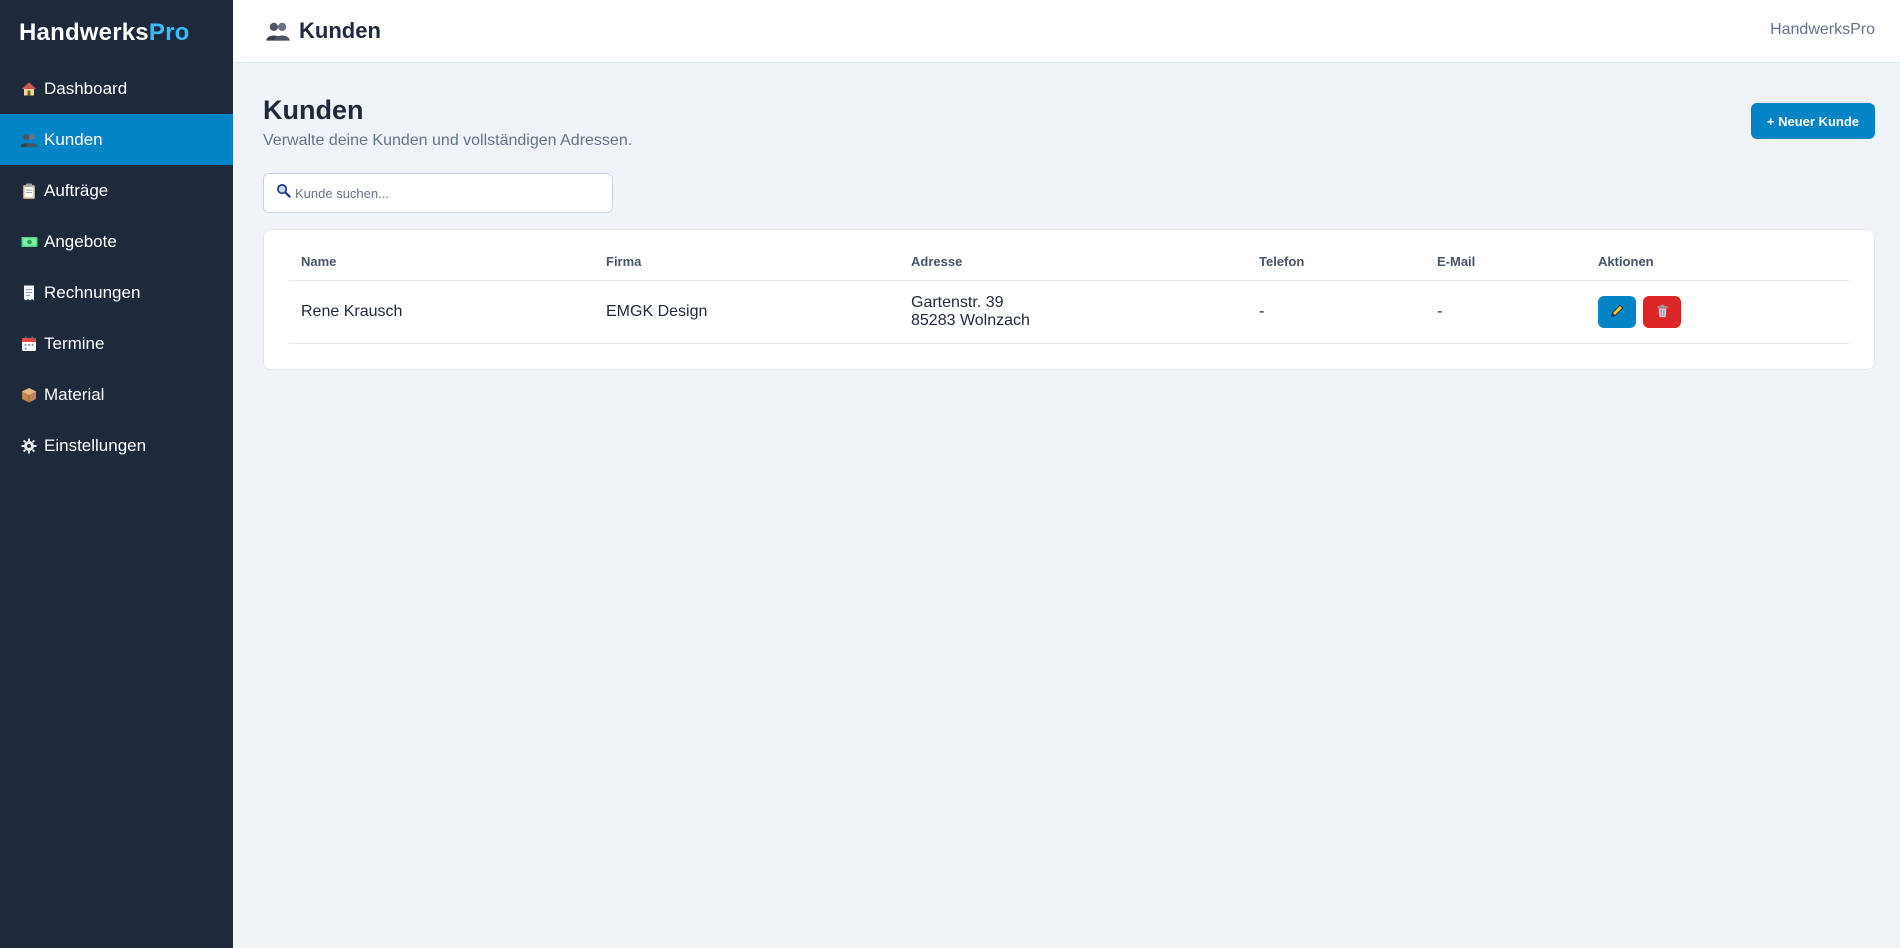  I want to click on pencil-icon, so click(1617, 312).